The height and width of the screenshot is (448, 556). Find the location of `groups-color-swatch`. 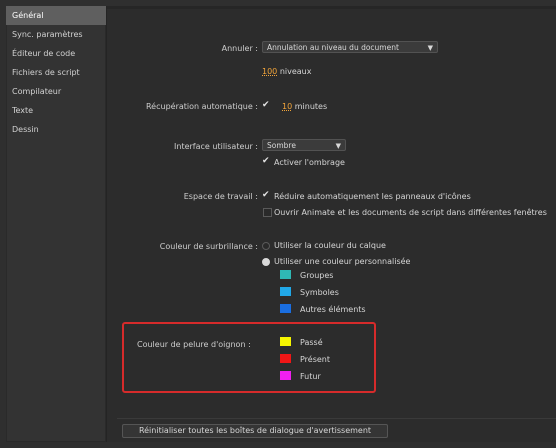

groups-color-swatch is located at coordinates (285, 274).